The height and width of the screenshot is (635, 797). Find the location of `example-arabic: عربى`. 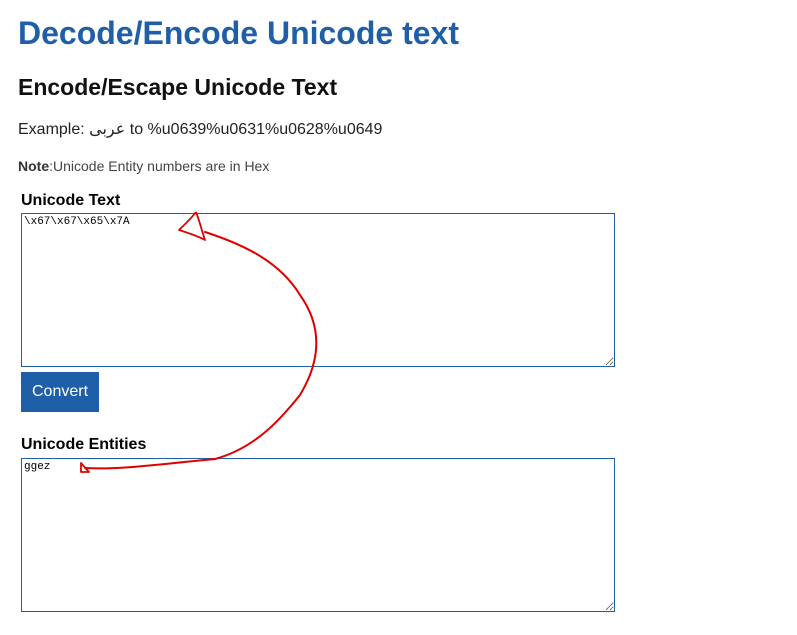

example-arabic: عربى is located at coordinates (107, 129).